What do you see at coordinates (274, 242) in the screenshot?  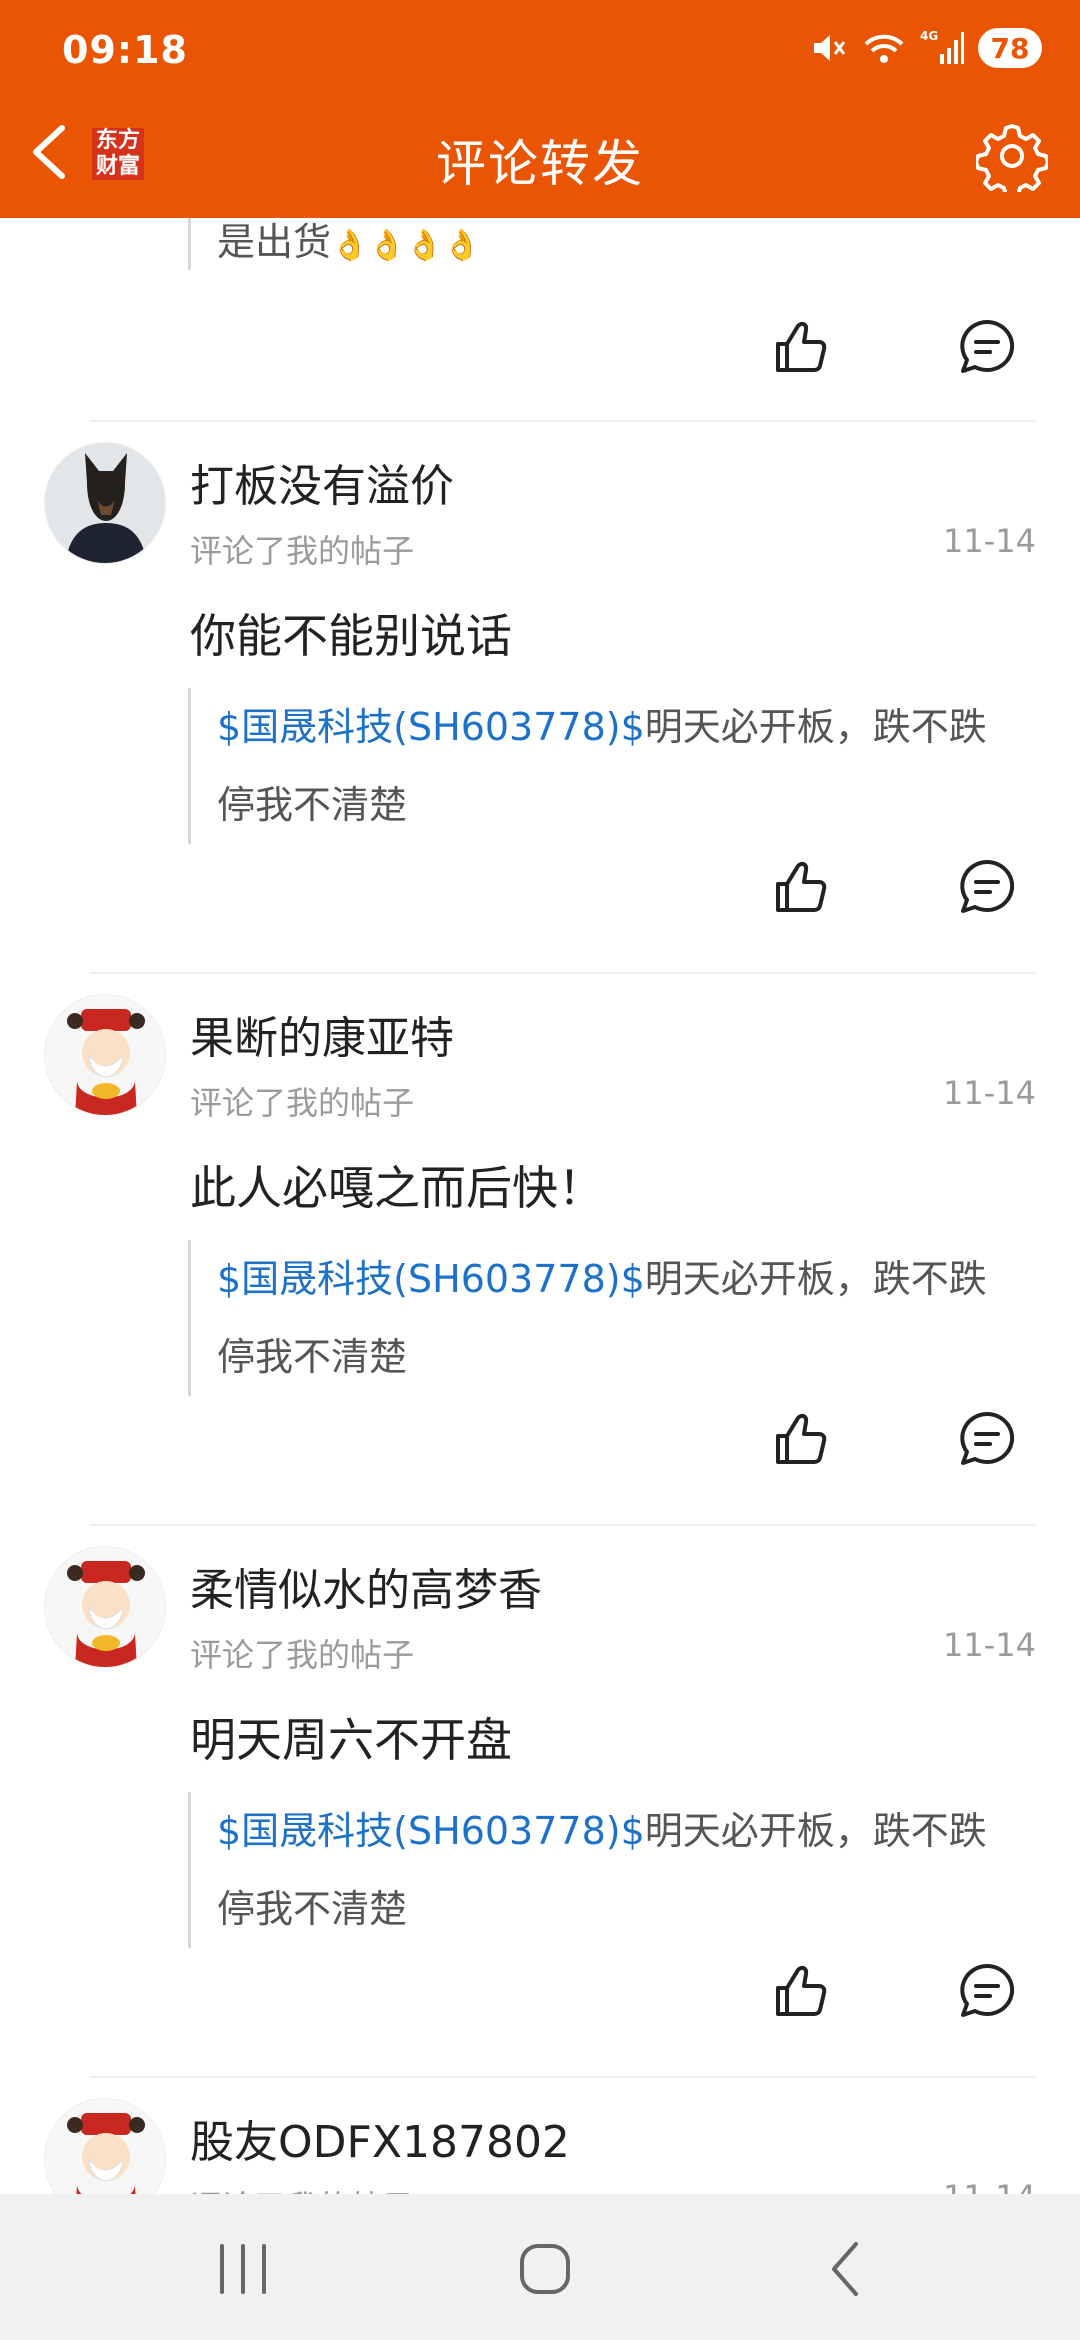 I see `quote-text: 是出货` at bounding box center [274, 242].